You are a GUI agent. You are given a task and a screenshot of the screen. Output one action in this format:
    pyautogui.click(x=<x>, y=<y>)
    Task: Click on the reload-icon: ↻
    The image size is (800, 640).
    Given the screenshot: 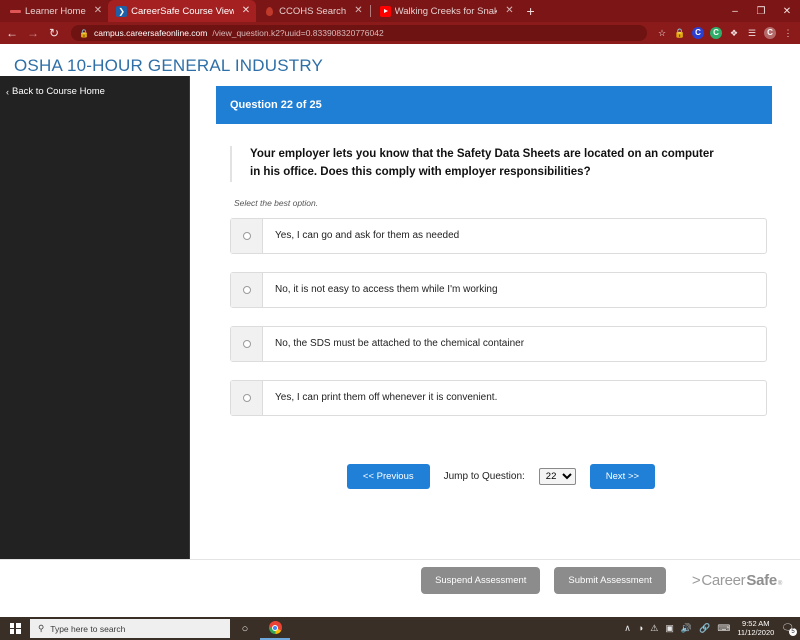 What is the action you would take?
    pyautogui.click(x=54, y=33)
    